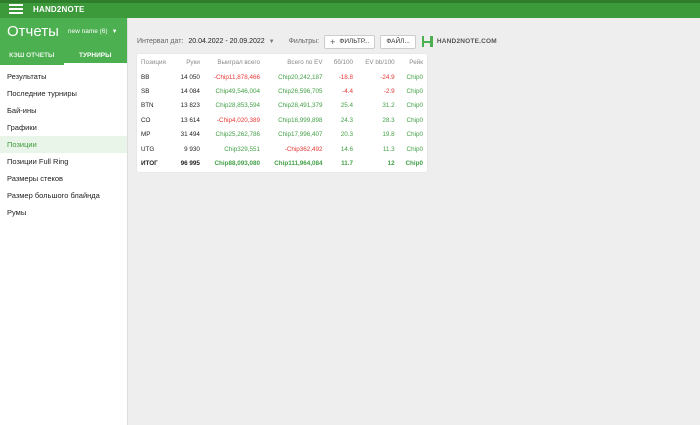 This screenshot has width=700, height=425. Describe the element at coordinates (413, 62) in the screenshot. I see `col-rake: Рейк` at that location.